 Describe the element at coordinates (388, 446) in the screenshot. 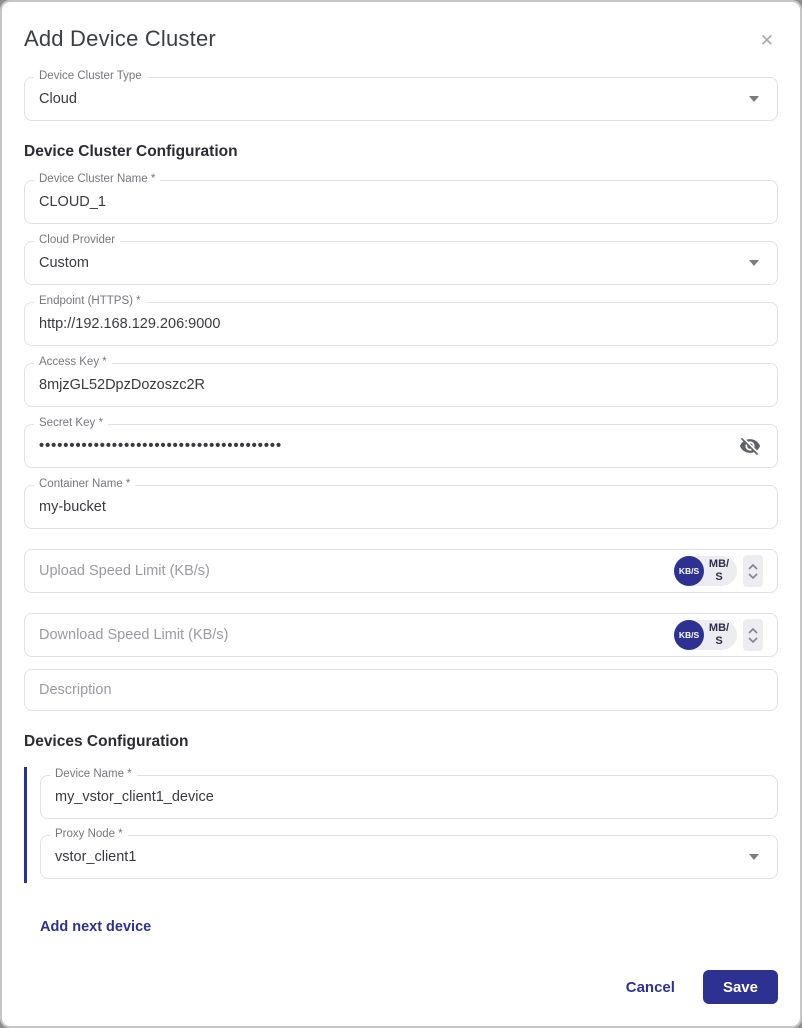

I see `secret-key-input` at that location.